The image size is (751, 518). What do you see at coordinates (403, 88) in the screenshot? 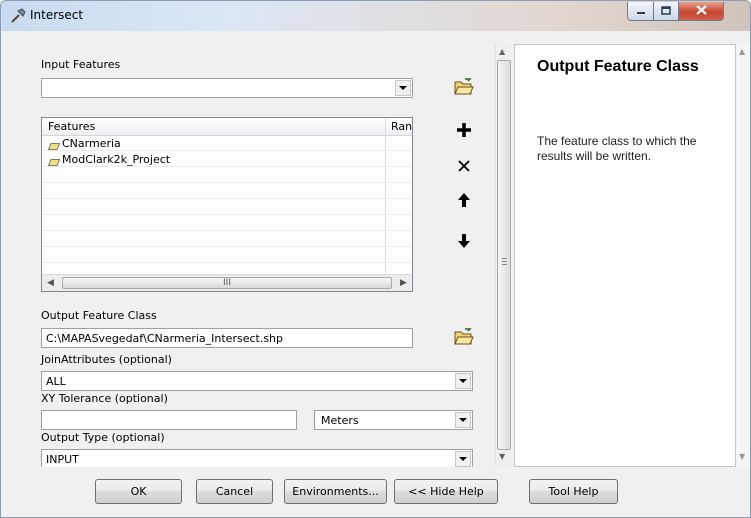
I see `input-features-dropdown-arrow` at bounding box center [403, 88].